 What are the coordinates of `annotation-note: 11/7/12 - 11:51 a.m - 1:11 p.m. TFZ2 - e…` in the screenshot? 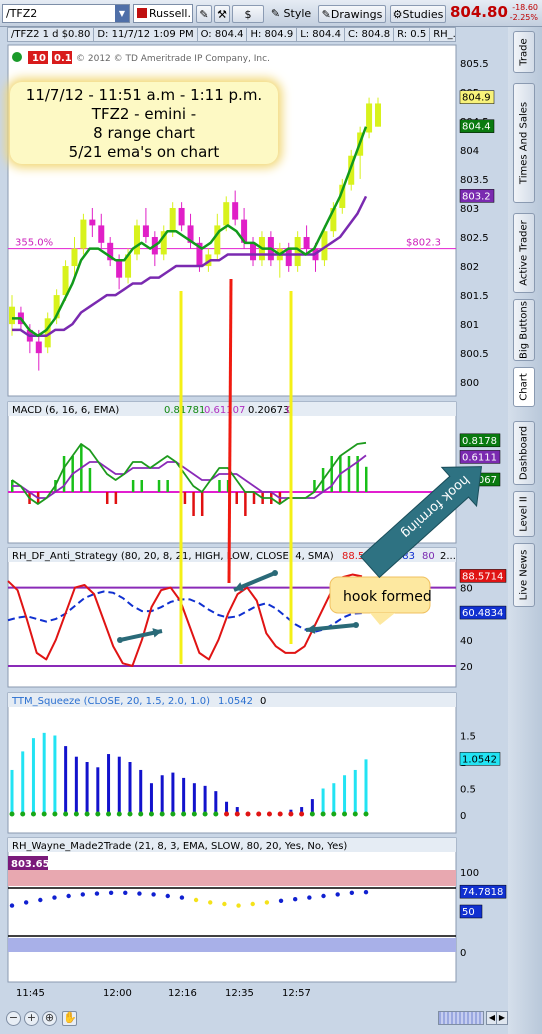 It's located at (144, 123).